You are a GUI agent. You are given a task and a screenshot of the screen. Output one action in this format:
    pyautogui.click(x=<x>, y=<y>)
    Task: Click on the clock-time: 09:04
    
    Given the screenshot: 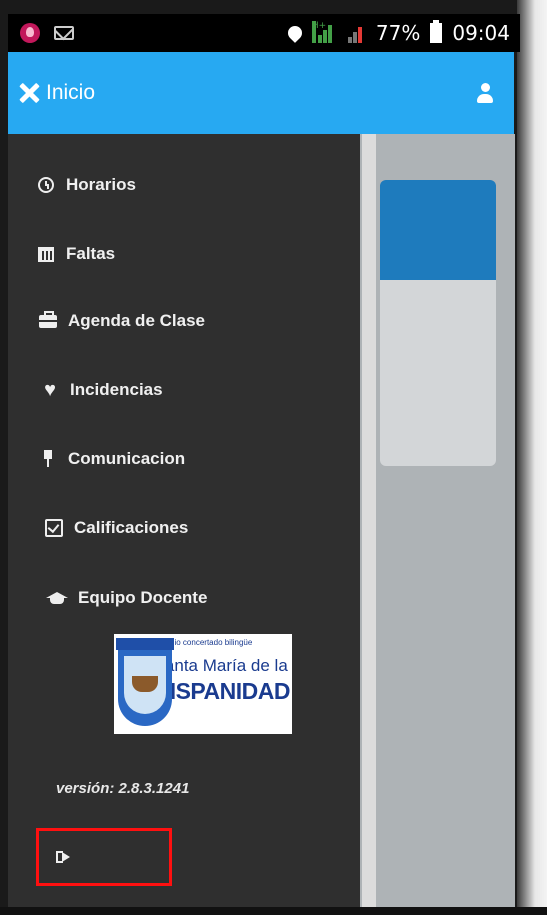 What is the action you would take?
    pyautogui.click(x=481, y=33)
    